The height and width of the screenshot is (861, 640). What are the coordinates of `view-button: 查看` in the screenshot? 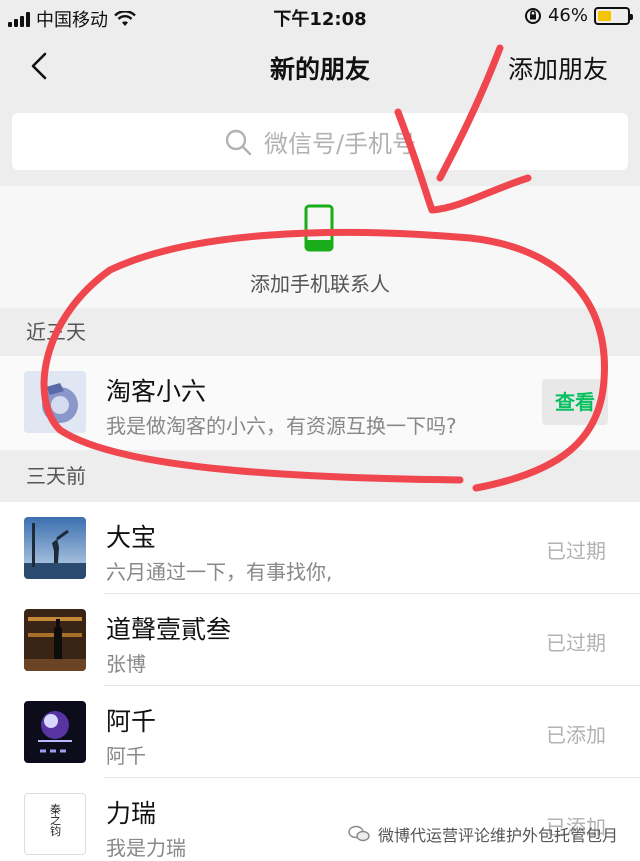 It's located at (575, 402).